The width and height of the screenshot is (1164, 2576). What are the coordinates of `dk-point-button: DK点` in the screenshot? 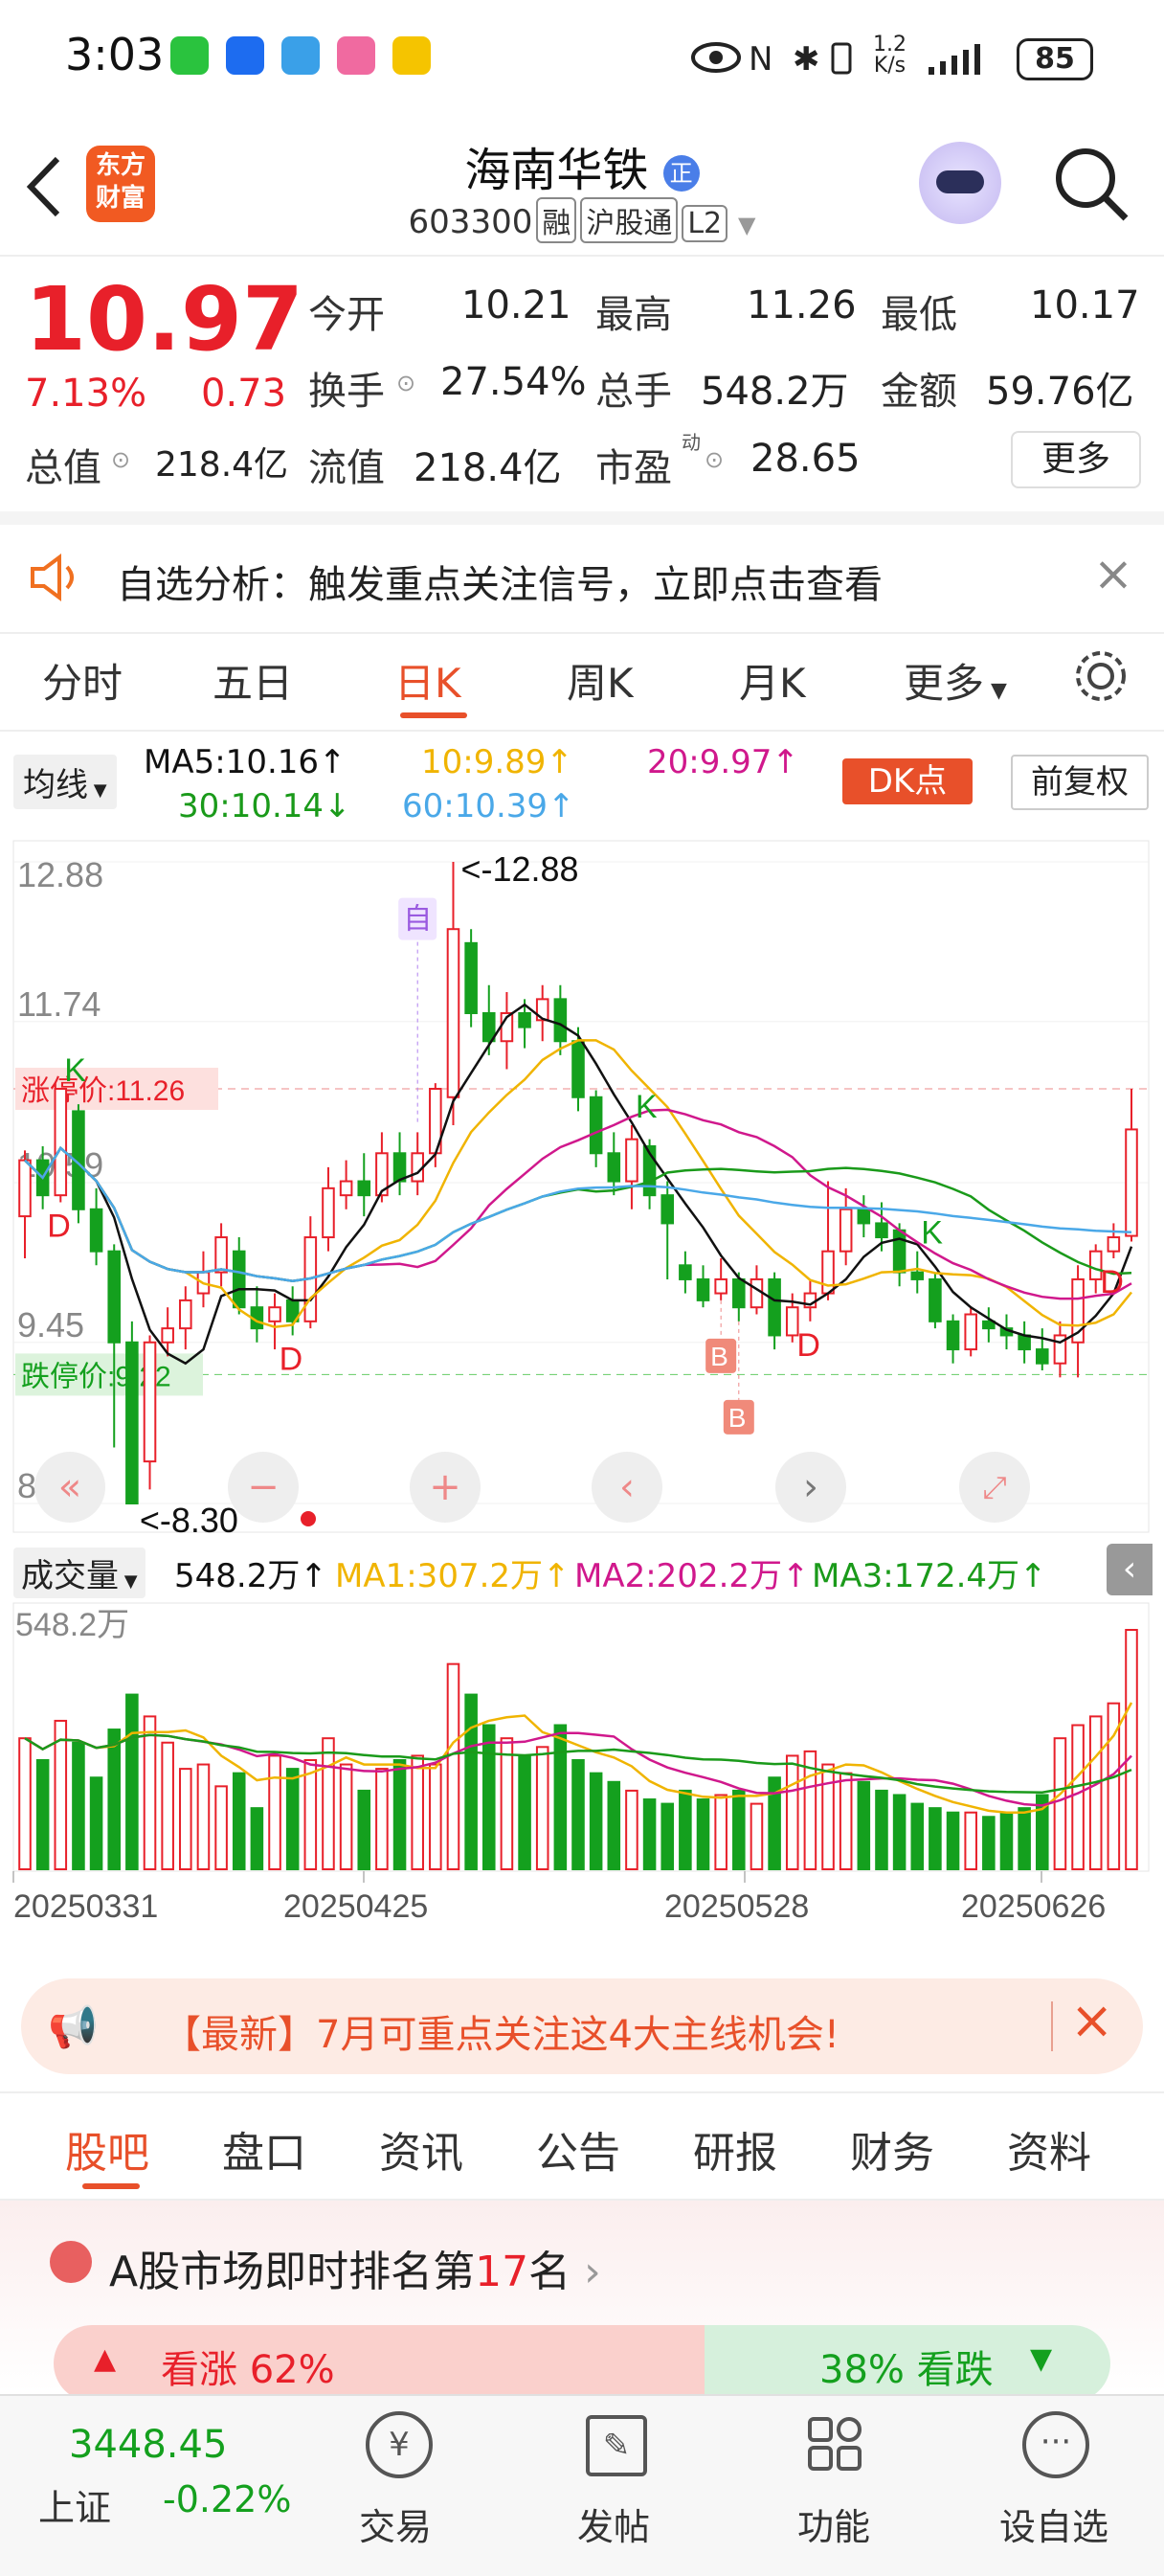 It's located at (907, 781).